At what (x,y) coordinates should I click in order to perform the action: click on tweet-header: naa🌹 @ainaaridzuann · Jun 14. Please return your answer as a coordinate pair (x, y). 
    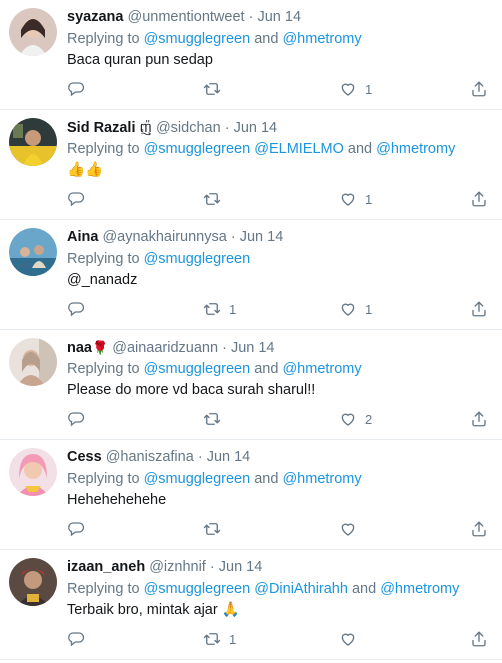
    Looking at the image, I should click on (279, 348).